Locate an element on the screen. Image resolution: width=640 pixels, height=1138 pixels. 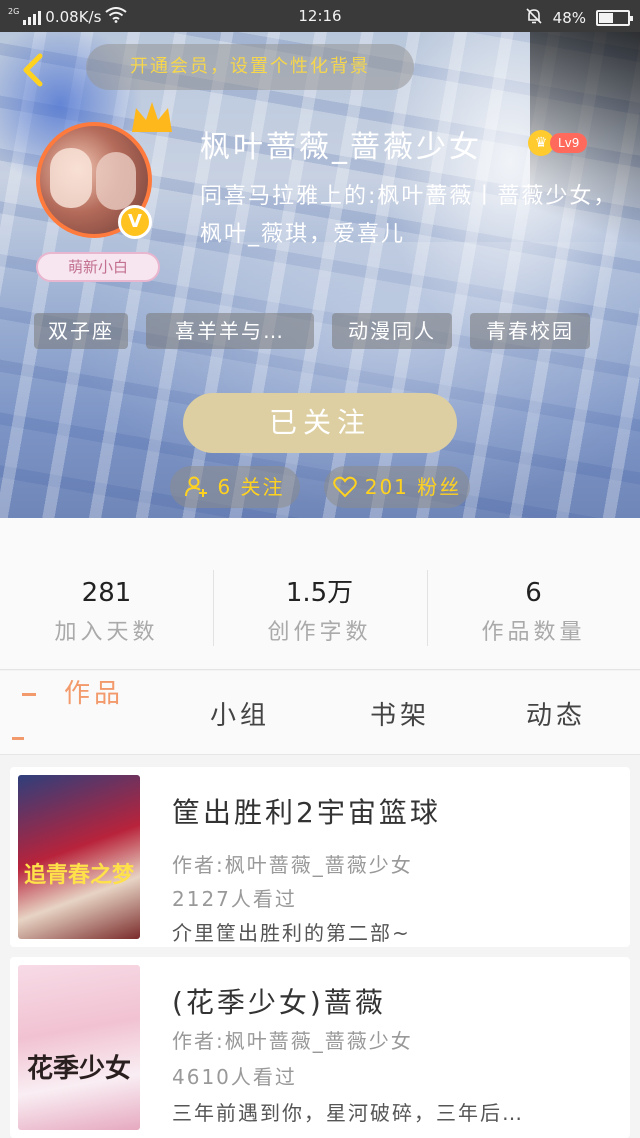
stats-row: 281 加入天数 1.5万 创作字数 6 作品数量 is located at coordinates (320, 594).